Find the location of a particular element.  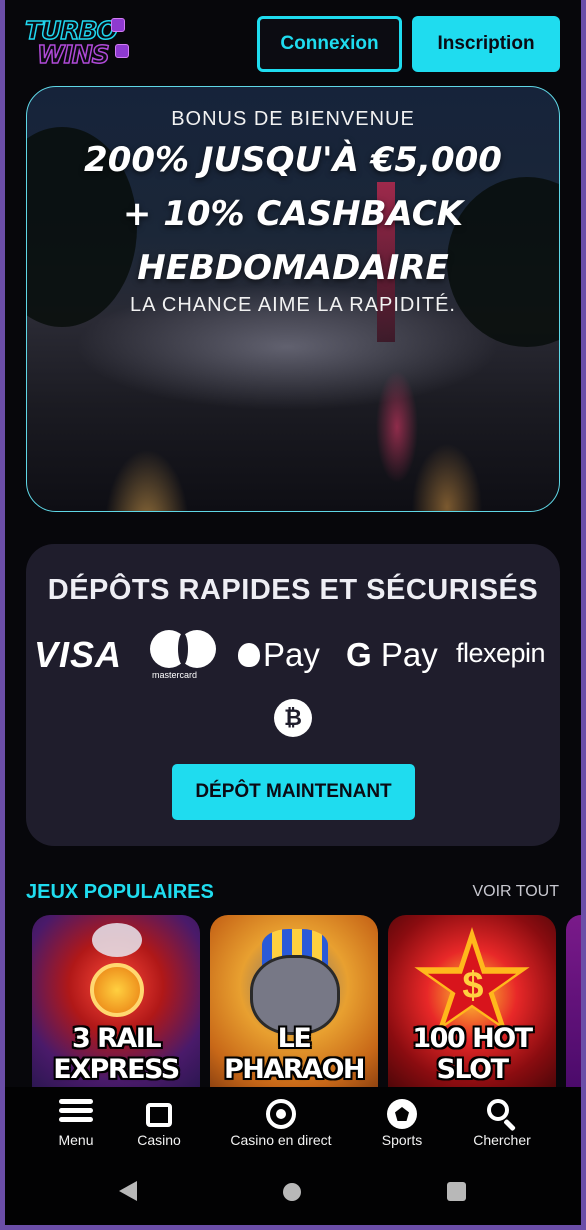

logo-line2: WINS is located at coordinates (73, 54).